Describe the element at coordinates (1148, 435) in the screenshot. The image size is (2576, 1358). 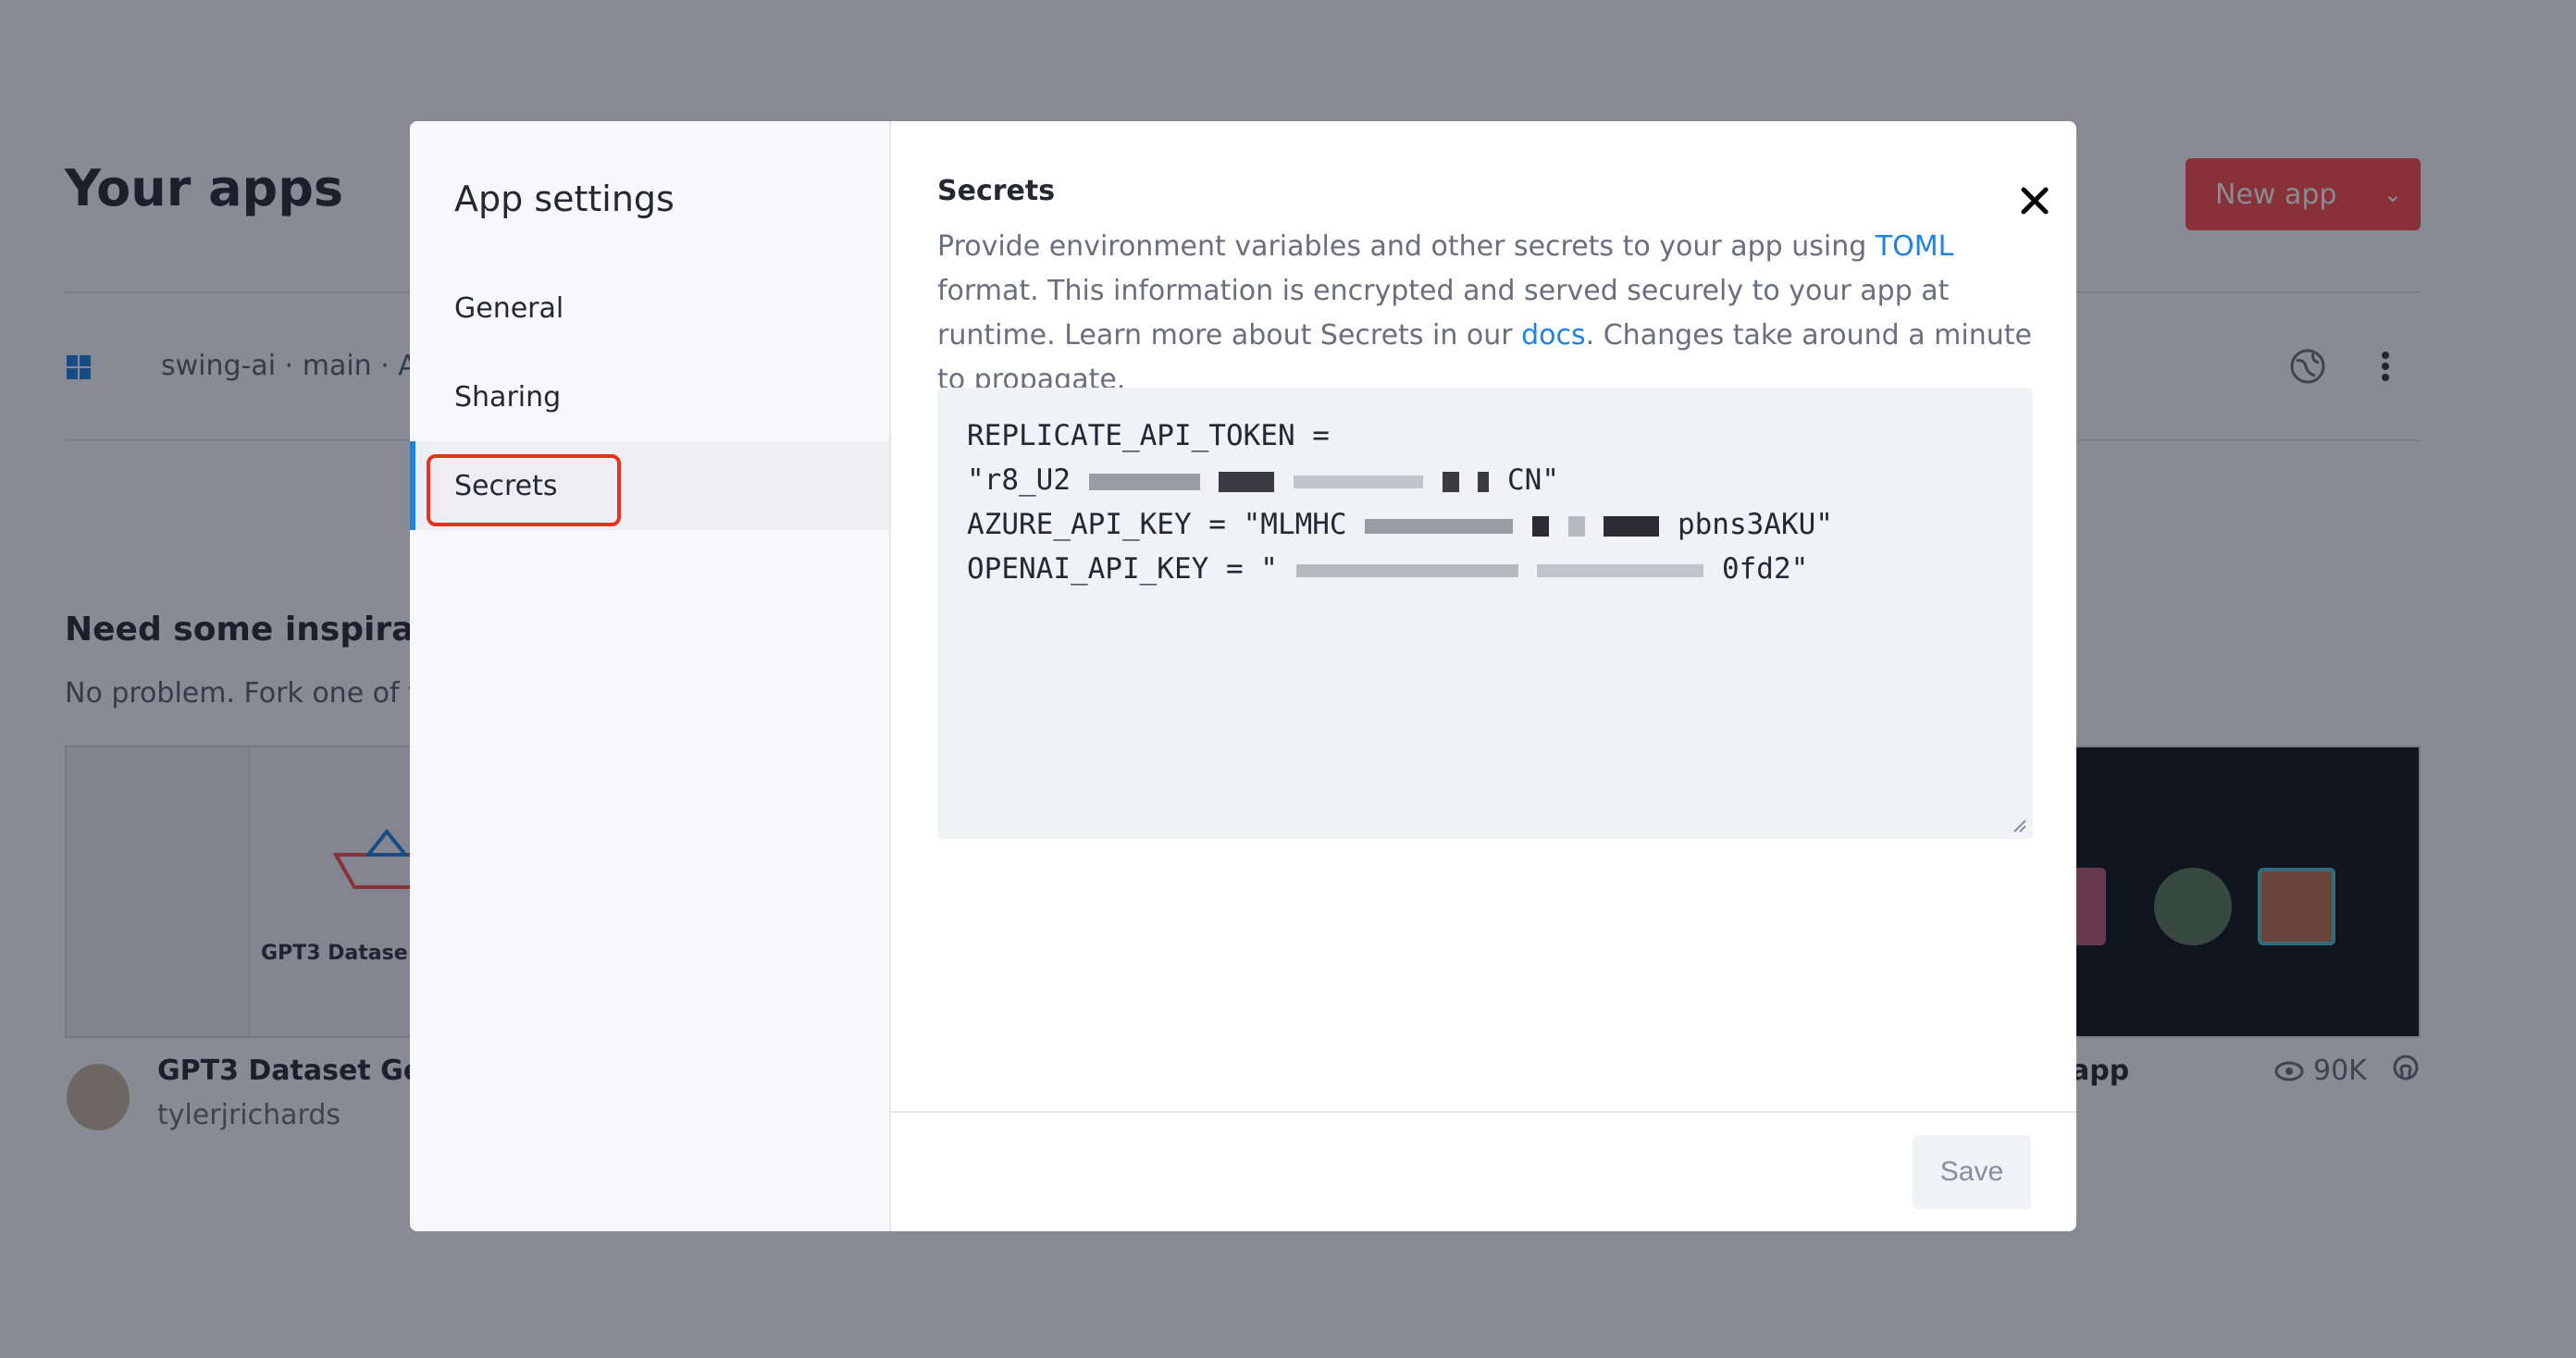
I see `secret-line: REPLICATE_API_TOKEN =` at that location.